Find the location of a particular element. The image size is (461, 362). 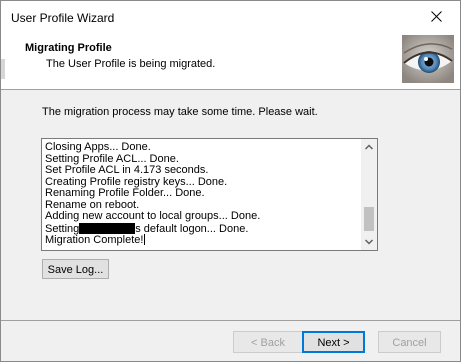

scroll-thumb is located at coordinates (369, 219).